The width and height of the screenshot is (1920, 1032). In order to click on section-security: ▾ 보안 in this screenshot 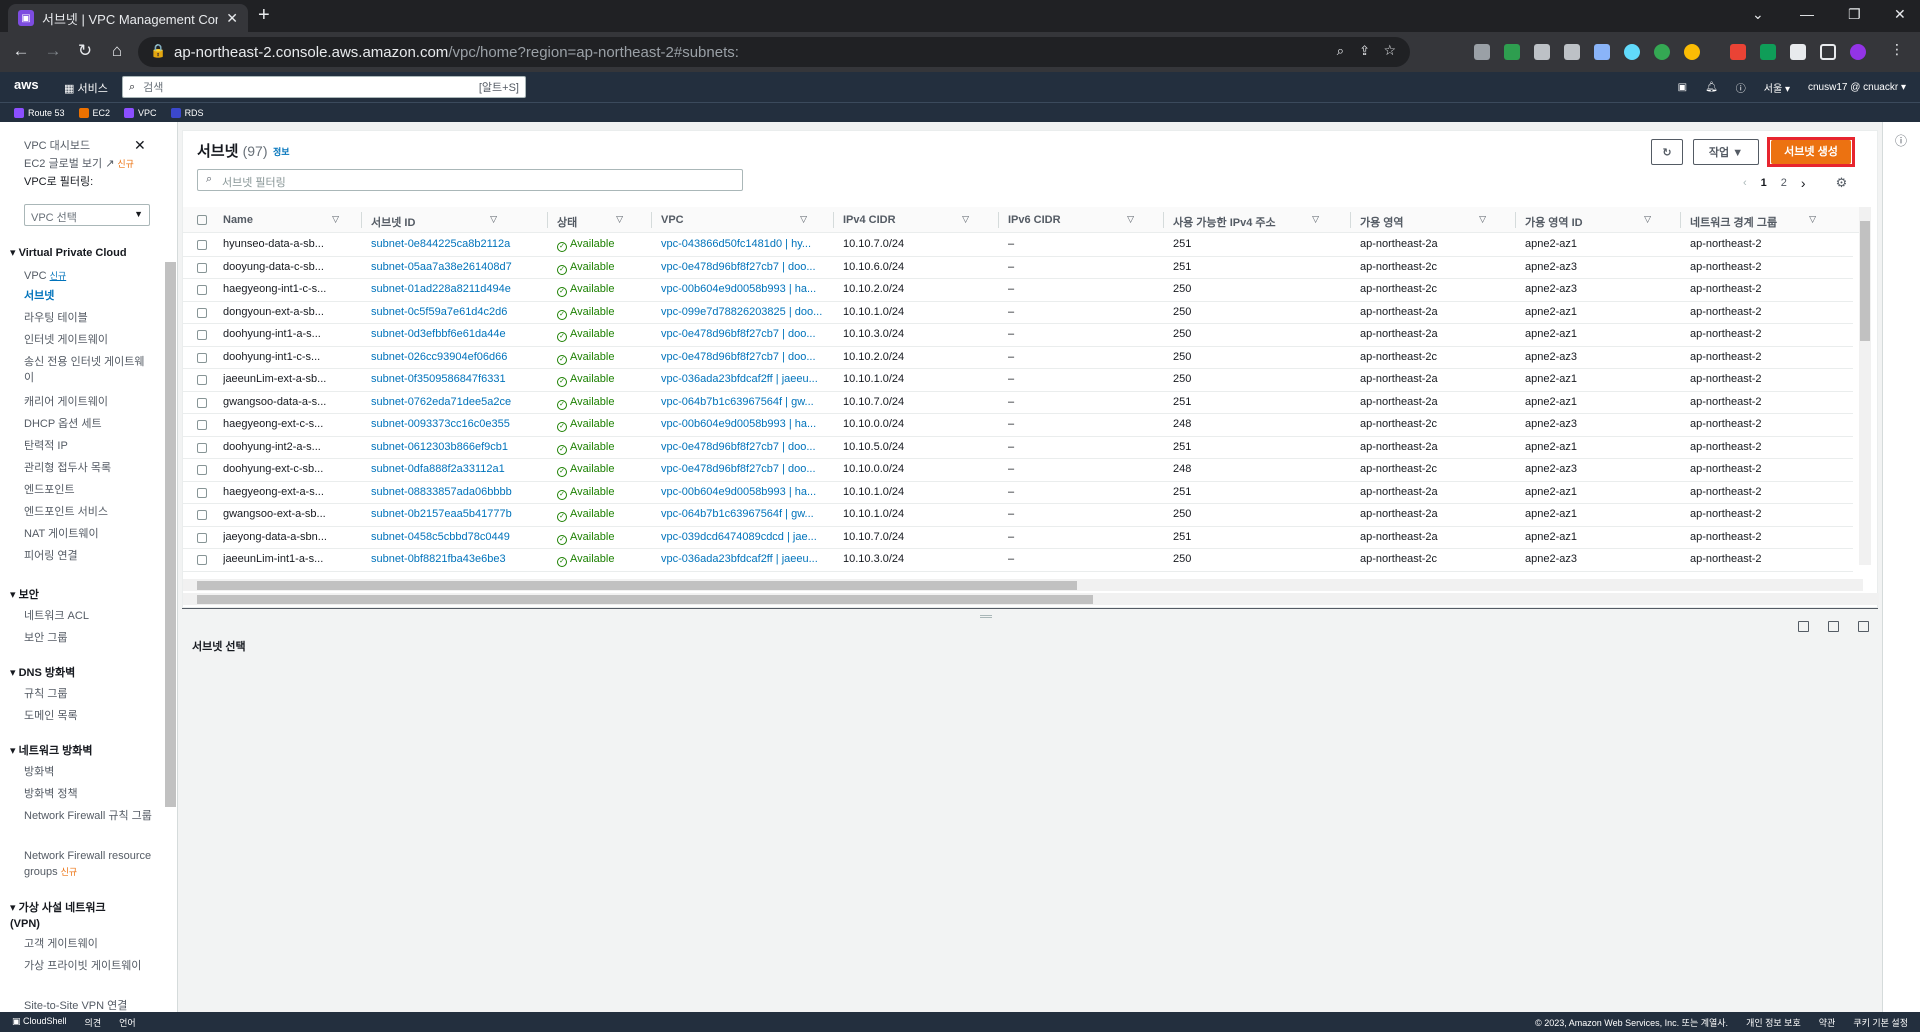, I will do `click(24, 594)`.